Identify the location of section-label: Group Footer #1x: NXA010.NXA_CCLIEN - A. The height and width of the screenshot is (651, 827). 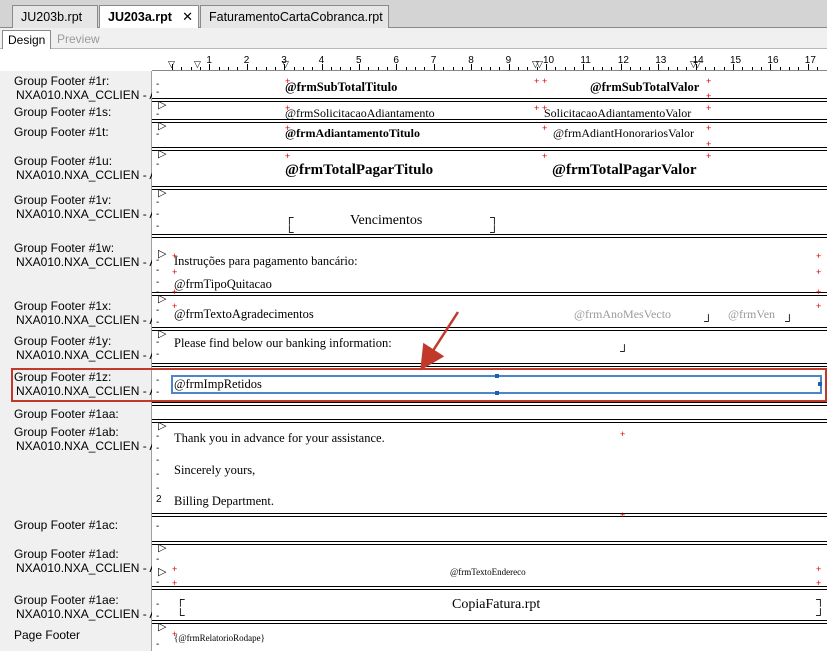
(85, 313).